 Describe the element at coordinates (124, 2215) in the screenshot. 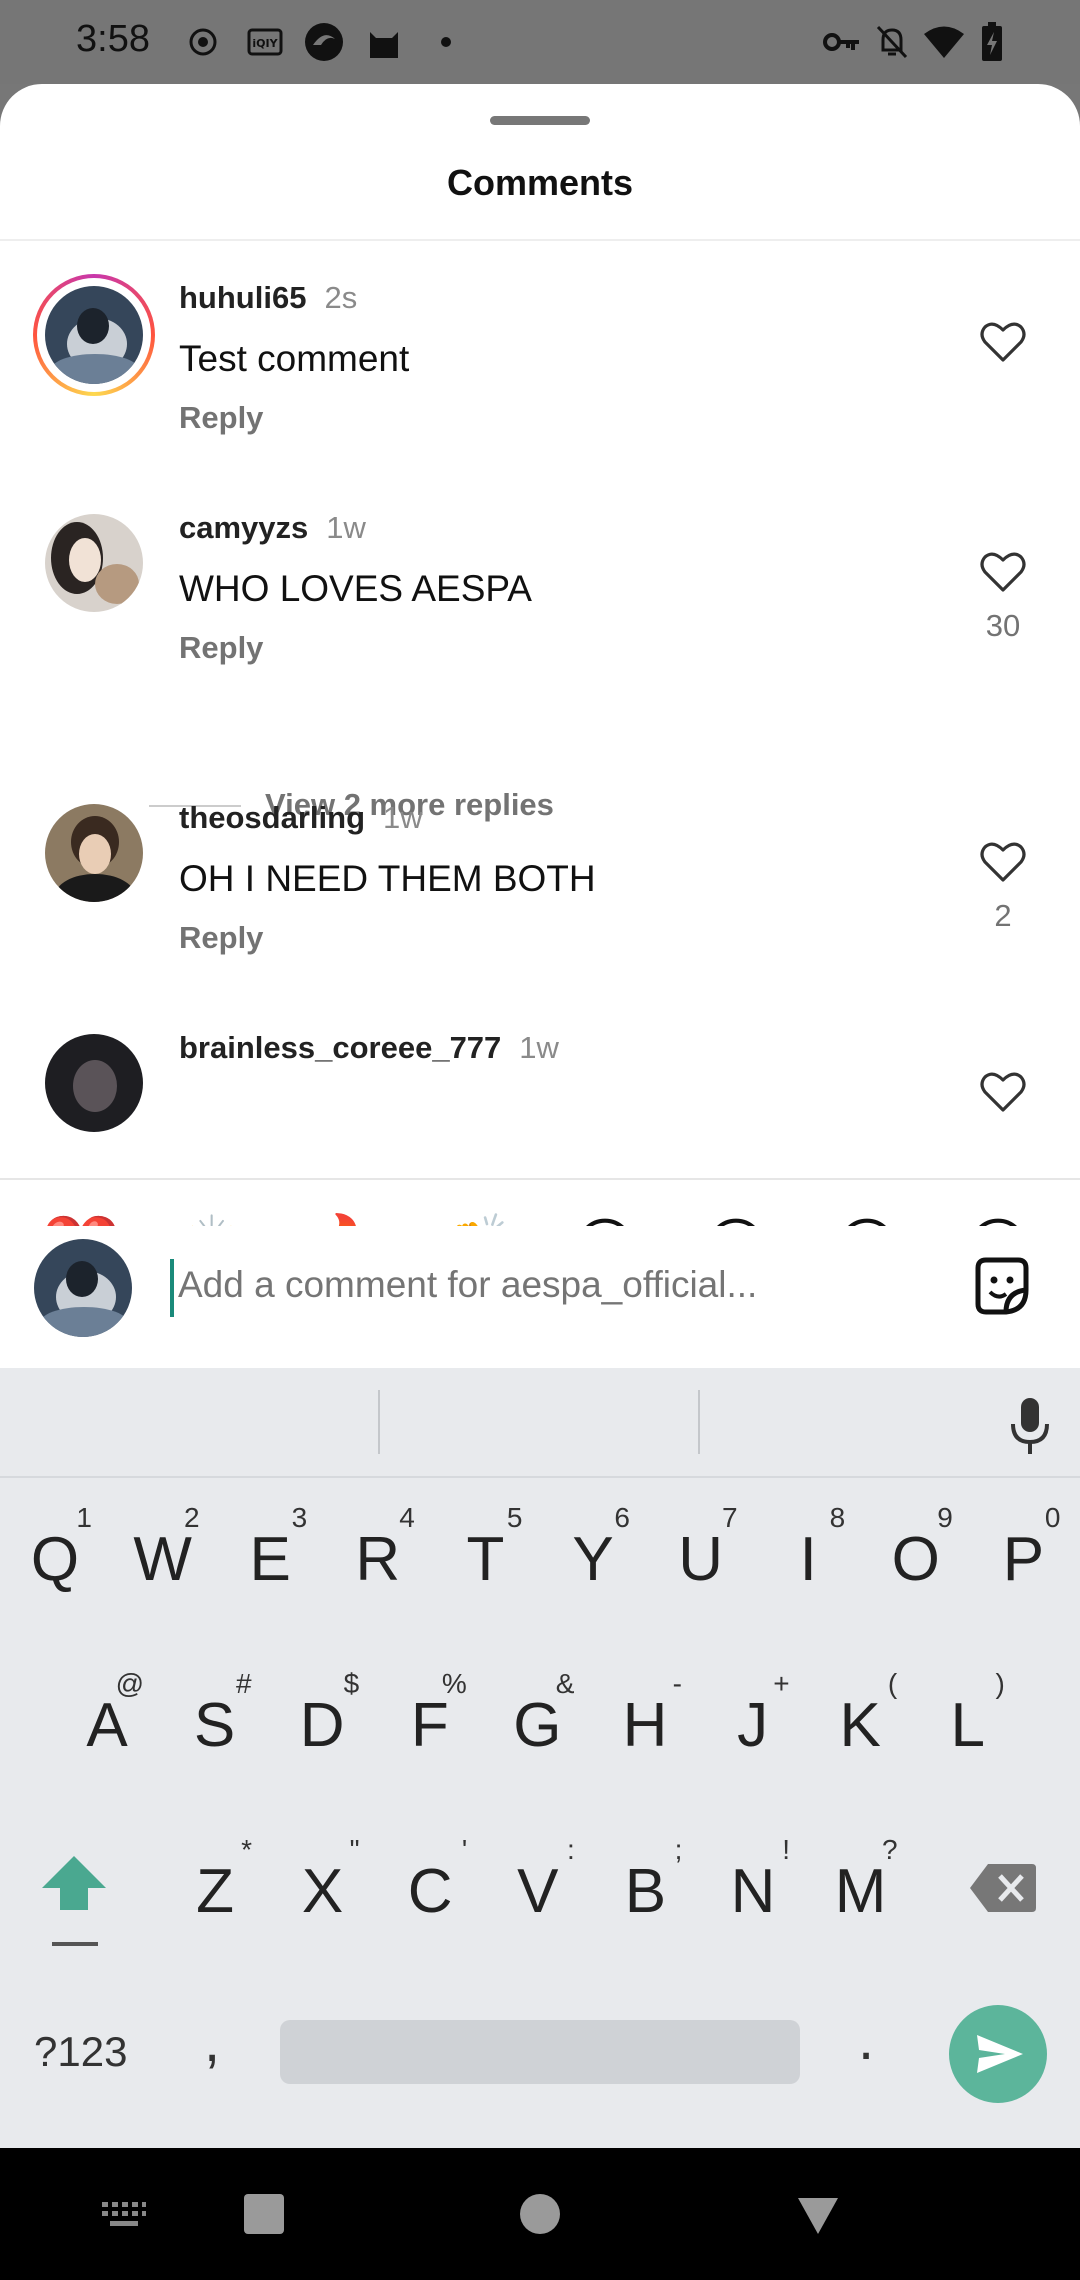

I see `keyboard-switch-icon` at that location.